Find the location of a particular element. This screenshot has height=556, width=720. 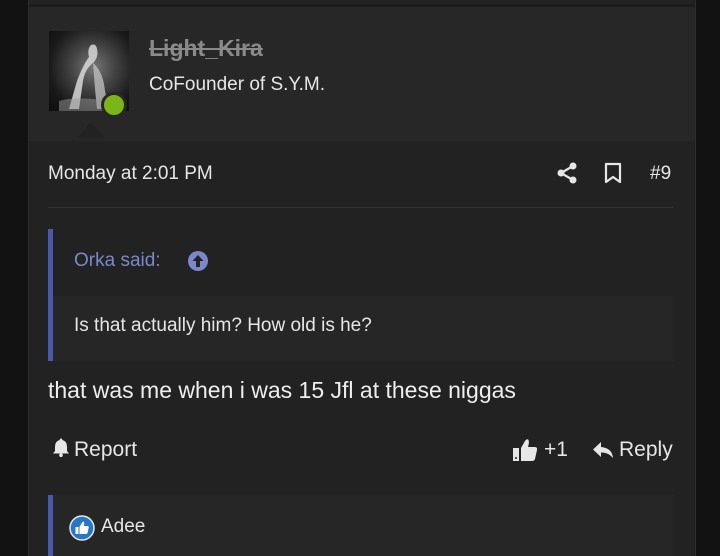

report-button: Report is located at coordinates (94, 450).